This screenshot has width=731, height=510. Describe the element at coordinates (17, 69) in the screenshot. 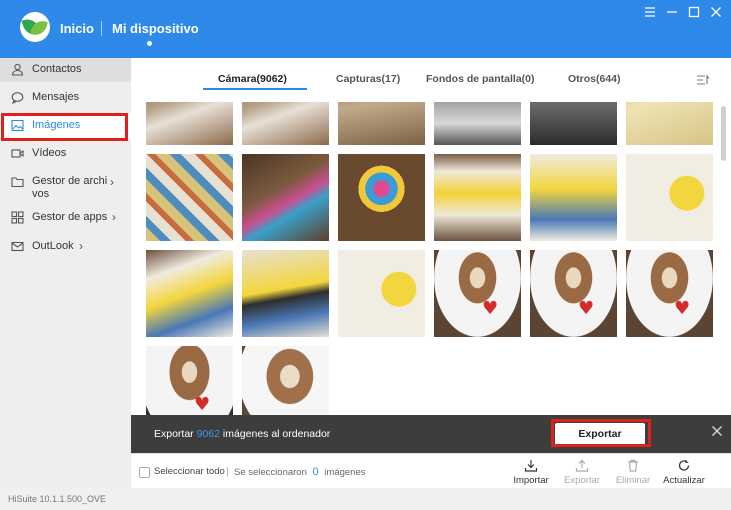

I see `person-icon` at that location.